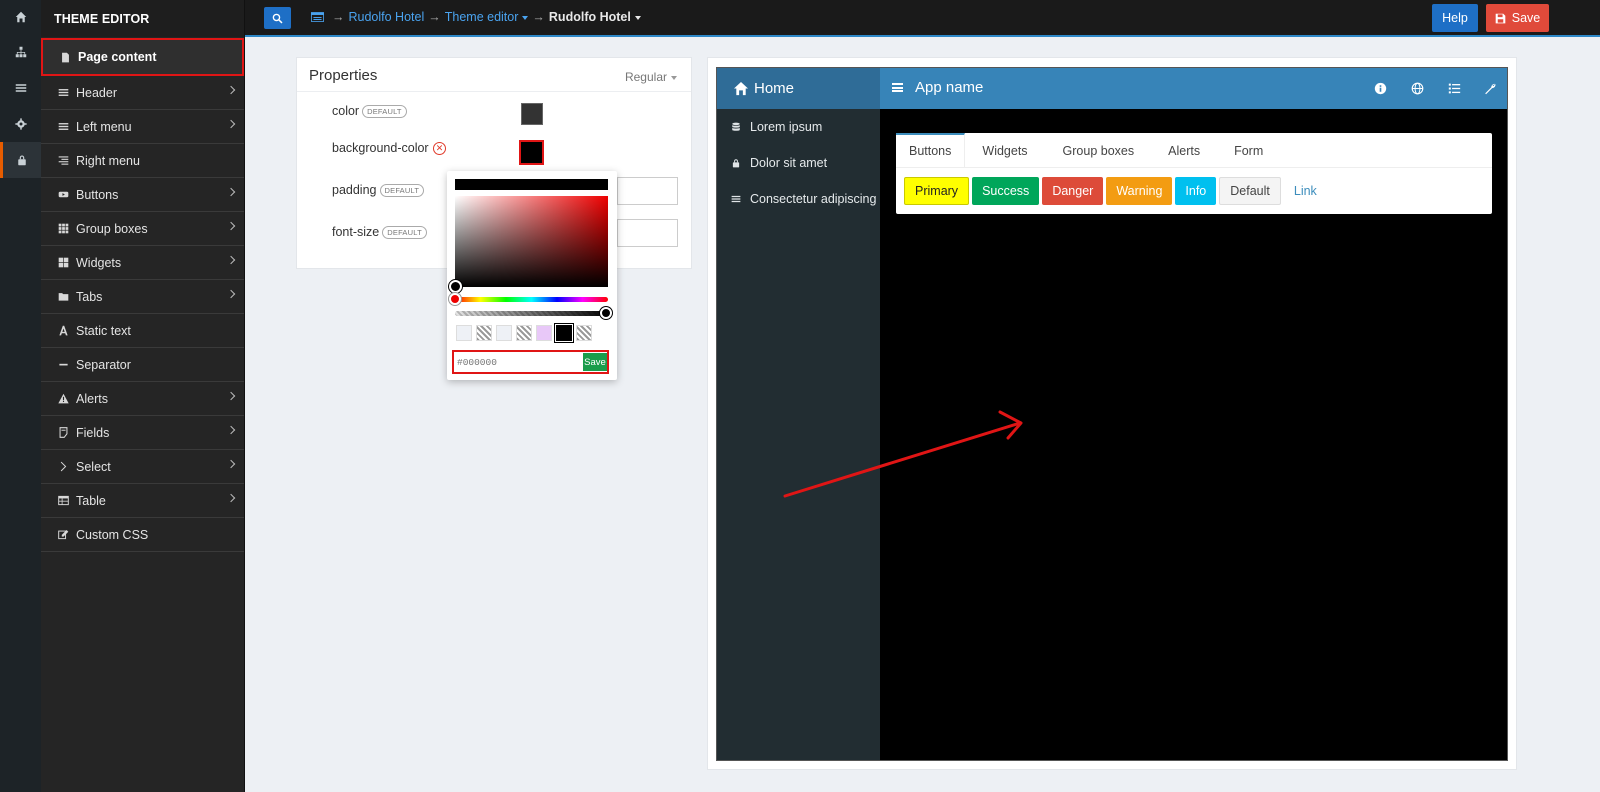 Image resolution: width=1600 pixels, height=792 pixels. I want to click on sidebar-item-header: Header, so click(142, 93).